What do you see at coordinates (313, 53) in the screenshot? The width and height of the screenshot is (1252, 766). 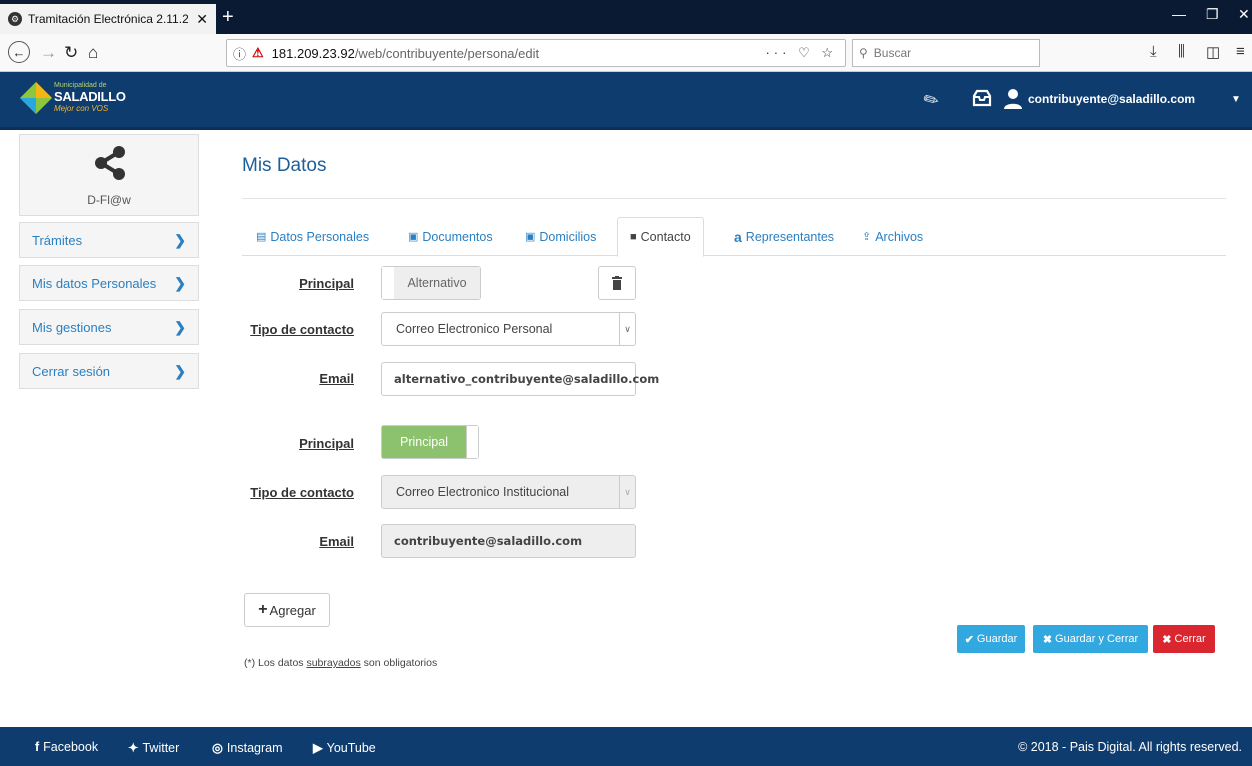 I see `url-host: 181.209.23.92` at bounding box center [313, 53].